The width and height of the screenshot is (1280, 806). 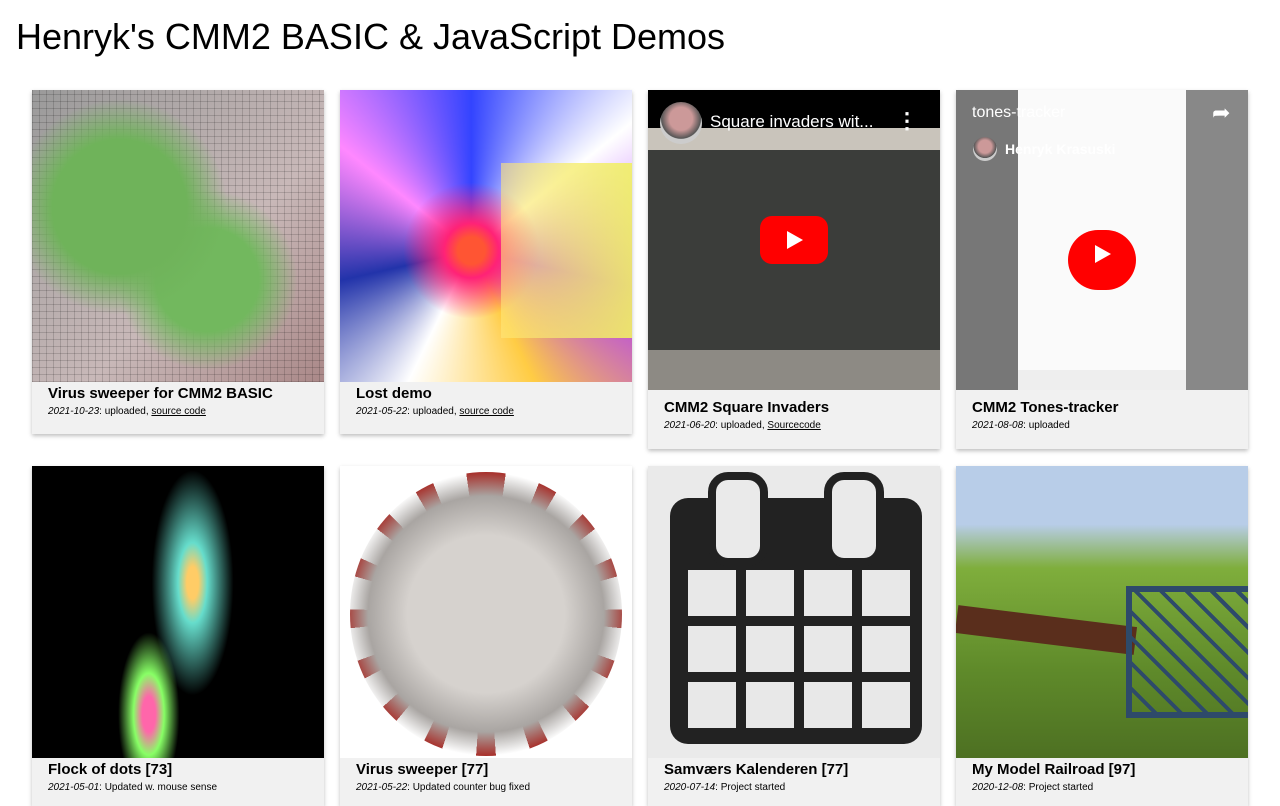 I want to click on card-meta: 2020-12-08: Project started, so click(x=1102, y=788).